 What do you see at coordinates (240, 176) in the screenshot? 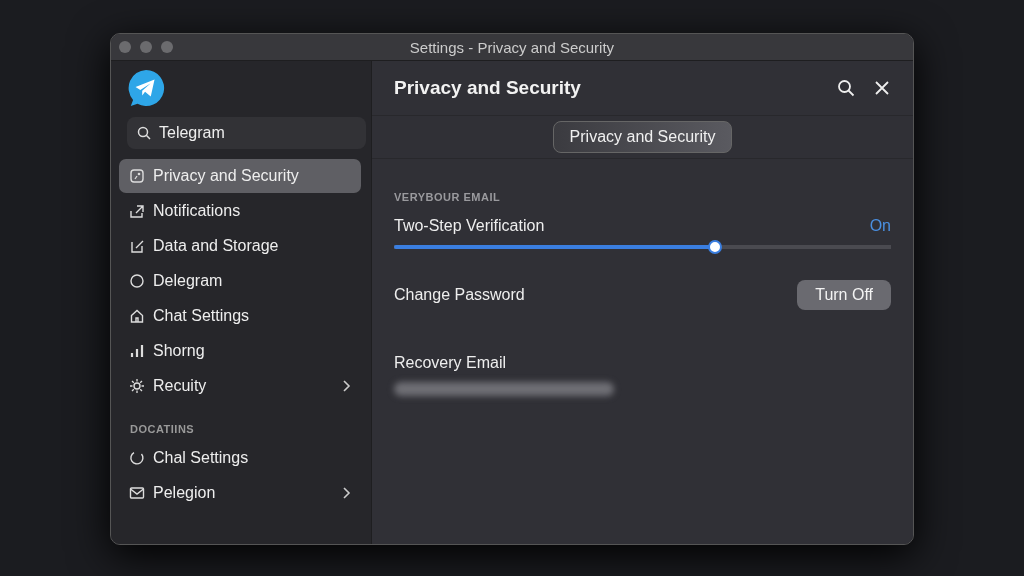
I see `sidebar-item: Privacy and Security` at bounding box center [240, 176].